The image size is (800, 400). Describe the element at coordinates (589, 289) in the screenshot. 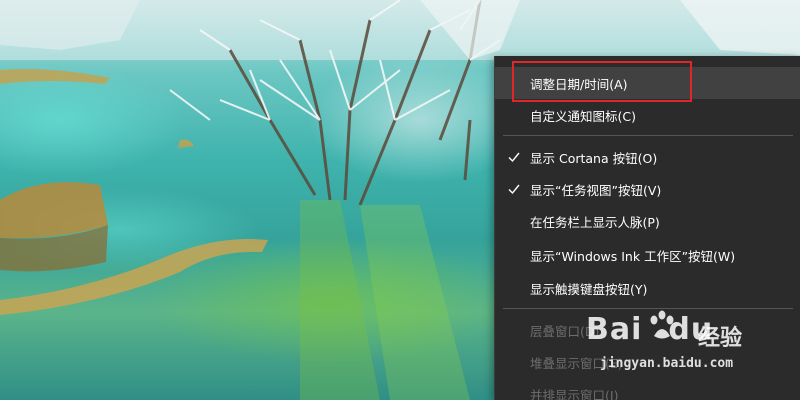

I see `menu-item-label: 显示触摸键盘按钮(Y)` at that location.